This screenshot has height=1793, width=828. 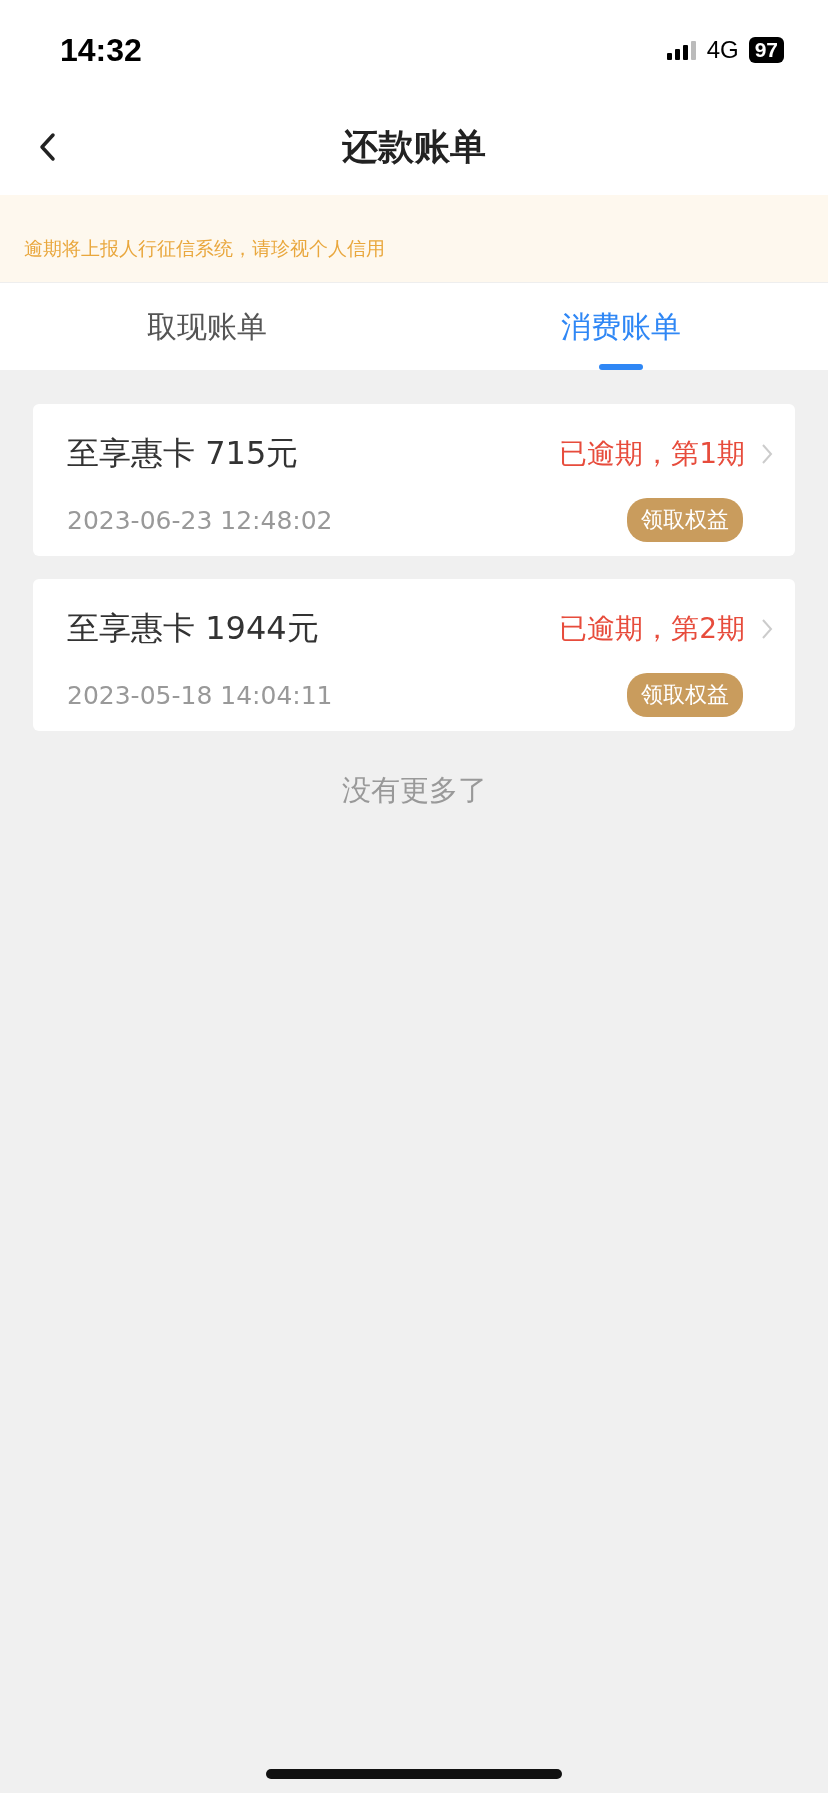 I want to click on network-label: 4G, so click(x=722, y=50).